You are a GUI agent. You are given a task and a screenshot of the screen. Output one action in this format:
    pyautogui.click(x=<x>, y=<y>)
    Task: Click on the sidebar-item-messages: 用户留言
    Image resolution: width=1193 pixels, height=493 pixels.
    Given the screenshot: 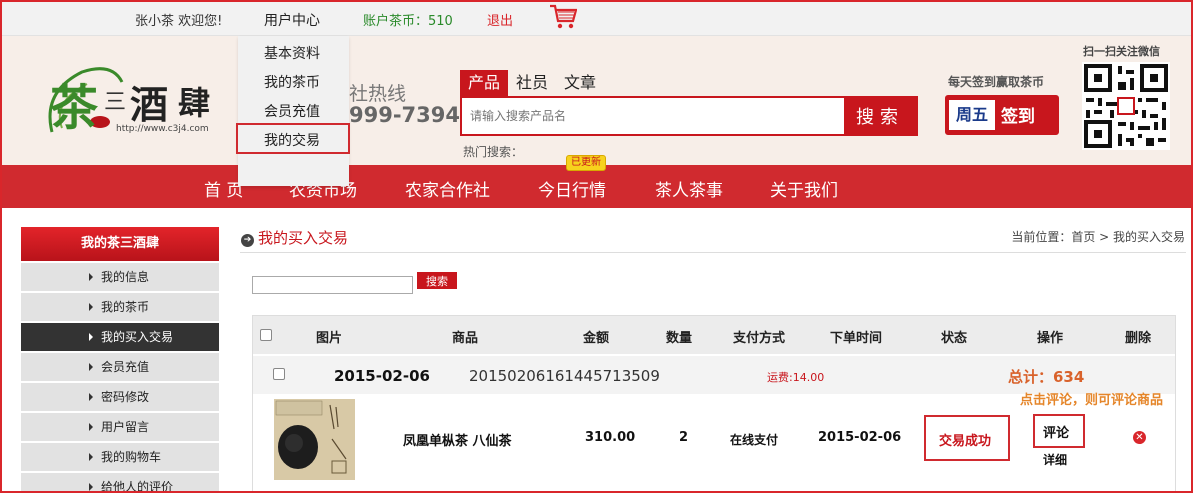 What is the action you would take?
    pyautogui.click(x=120, y=427)
    